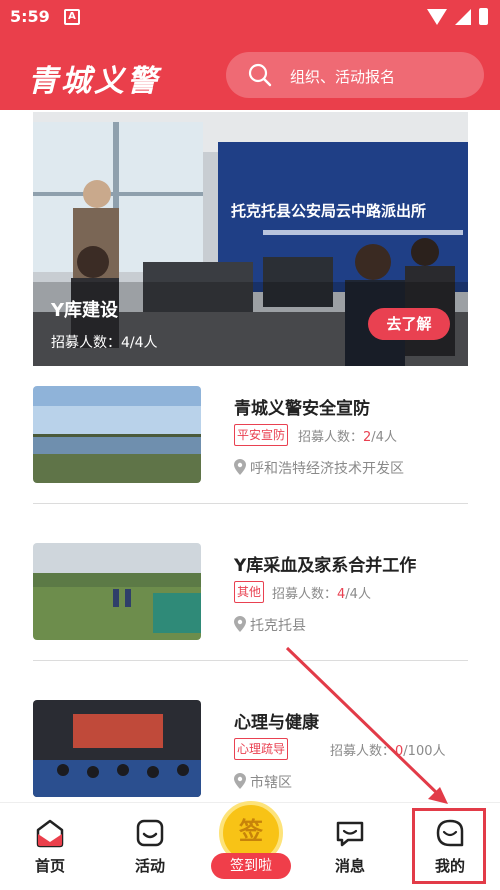 Image resolution: width=500 pixels, height=890 pixels. I want to click on signal-icon, so click(463, 16).